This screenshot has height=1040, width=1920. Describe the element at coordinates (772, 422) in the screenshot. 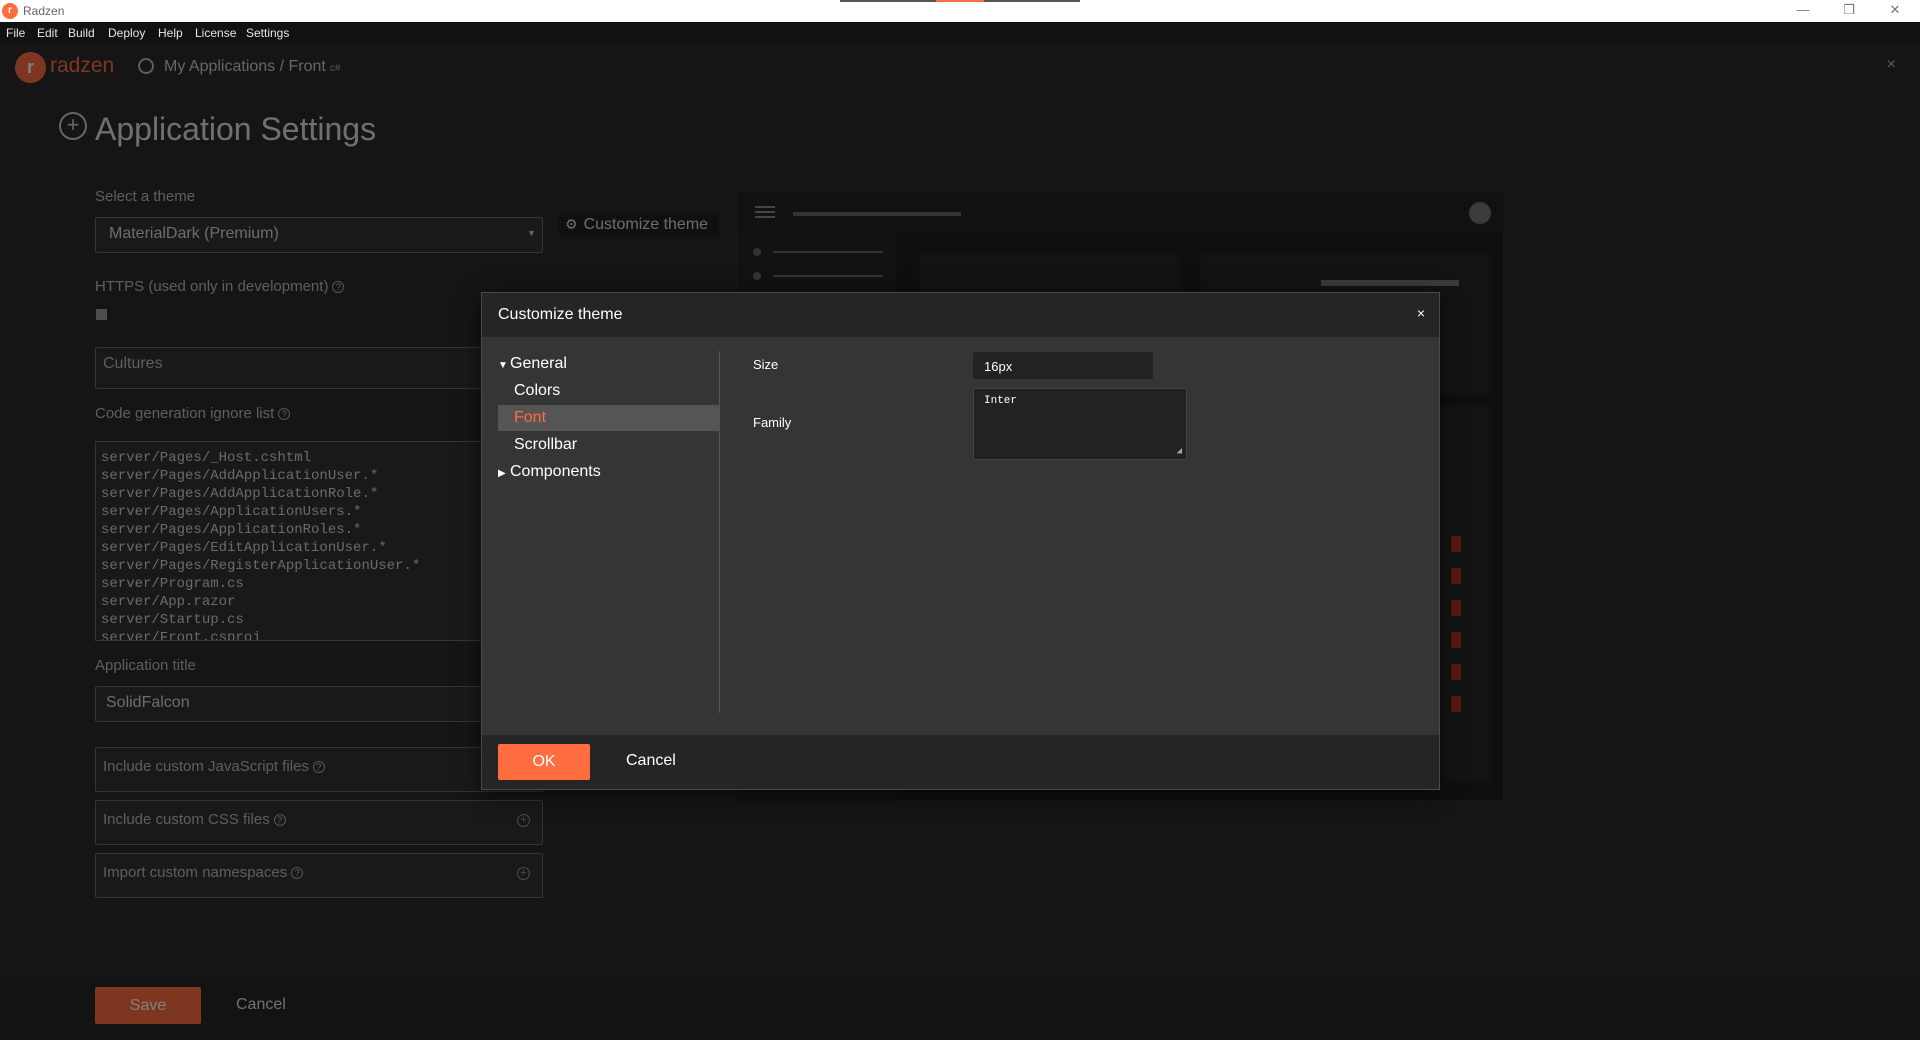

I see `family-label: Family` at that location.